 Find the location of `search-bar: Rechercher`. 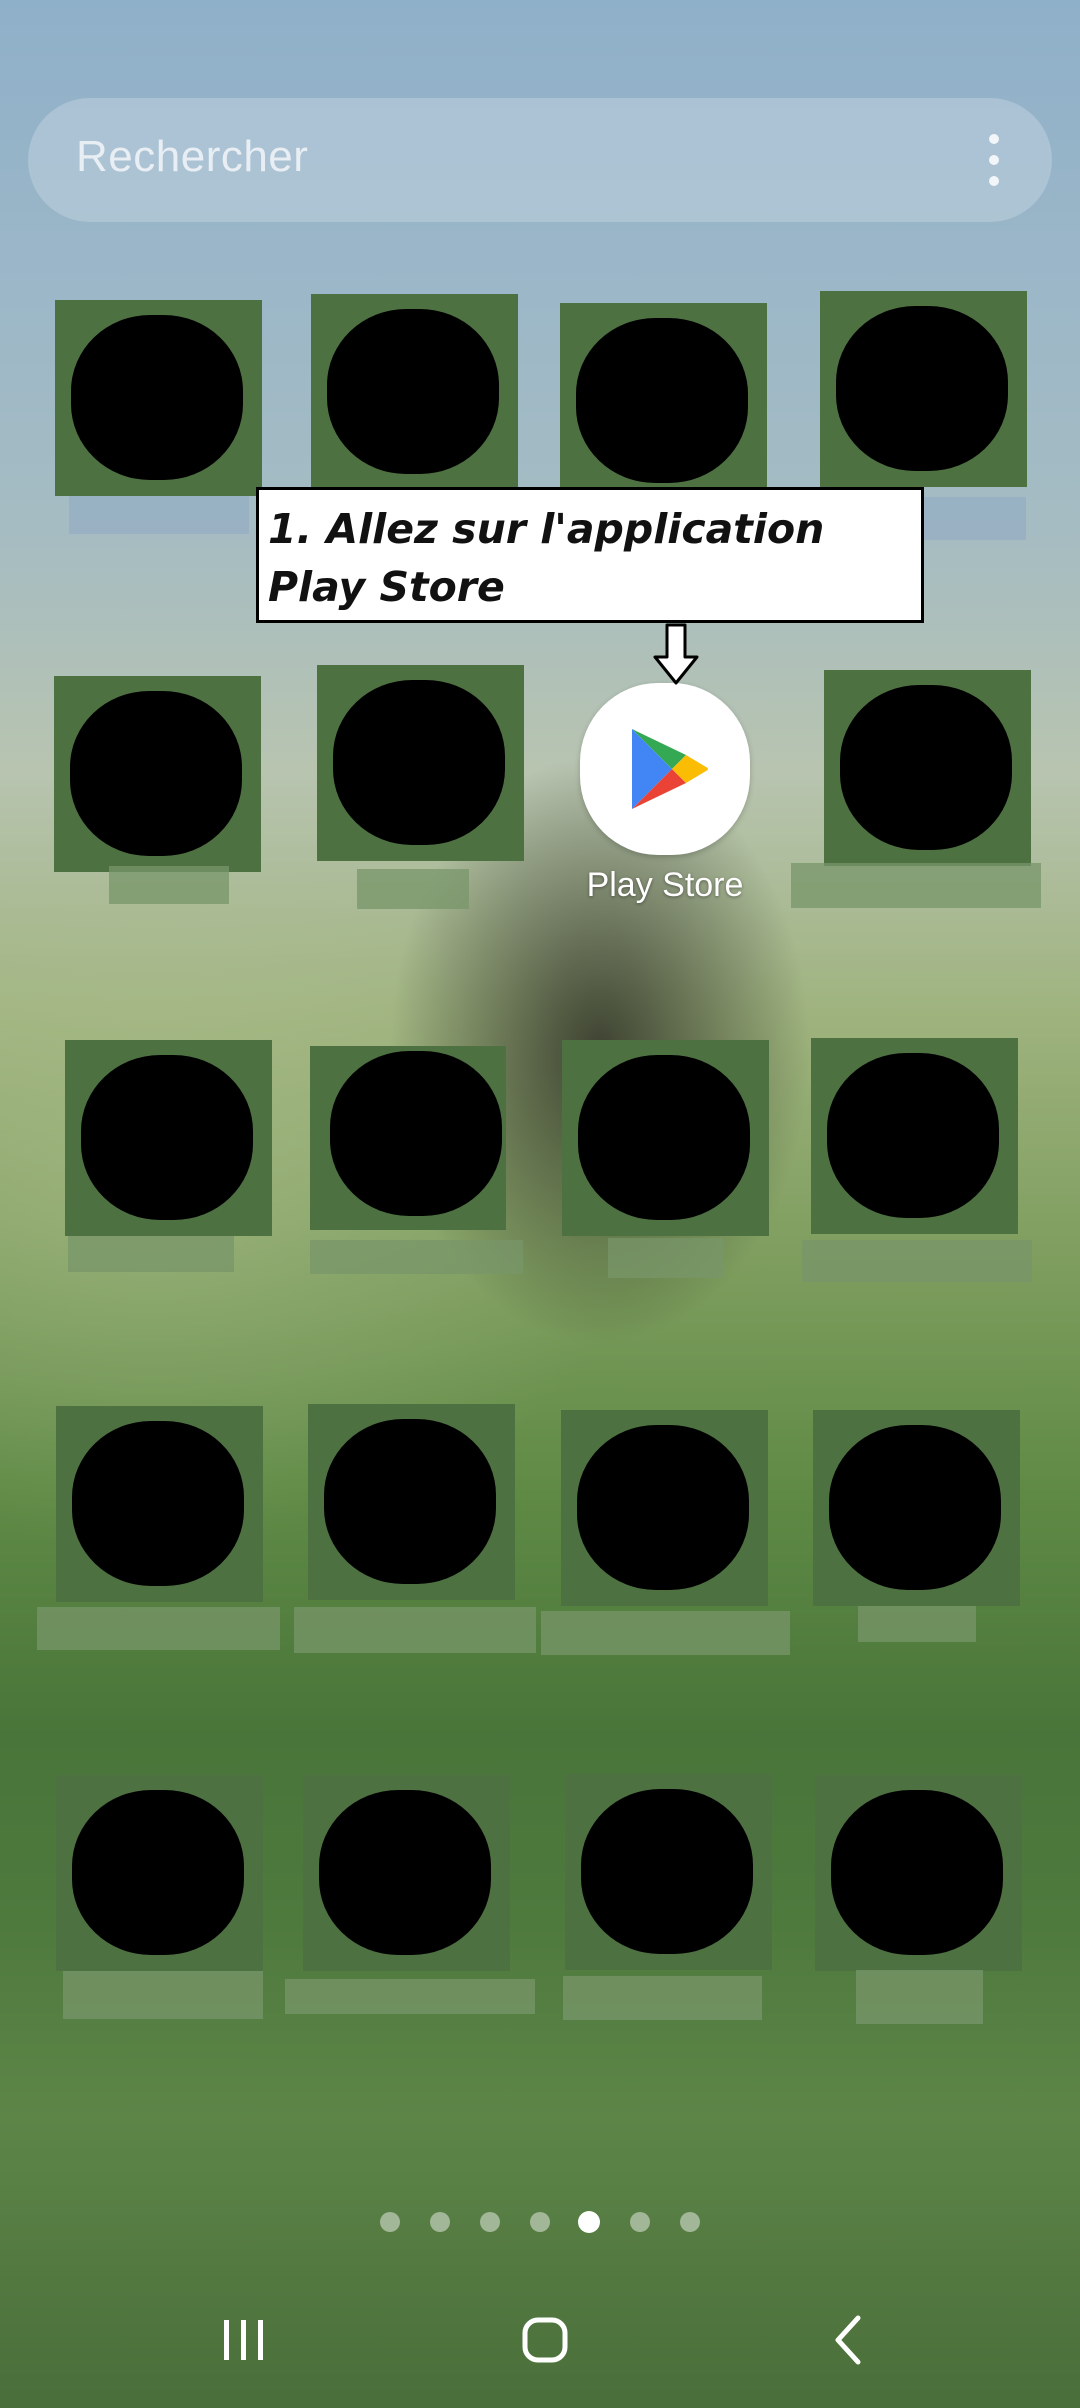

search-bar: Rechercher is located at coordinates (540, 160).